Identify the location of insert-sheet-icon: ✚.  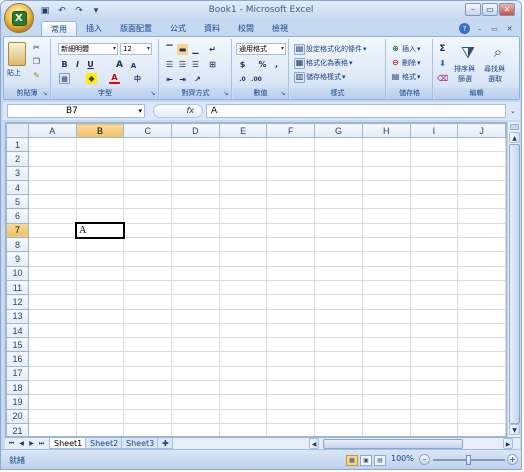
(165, 443).